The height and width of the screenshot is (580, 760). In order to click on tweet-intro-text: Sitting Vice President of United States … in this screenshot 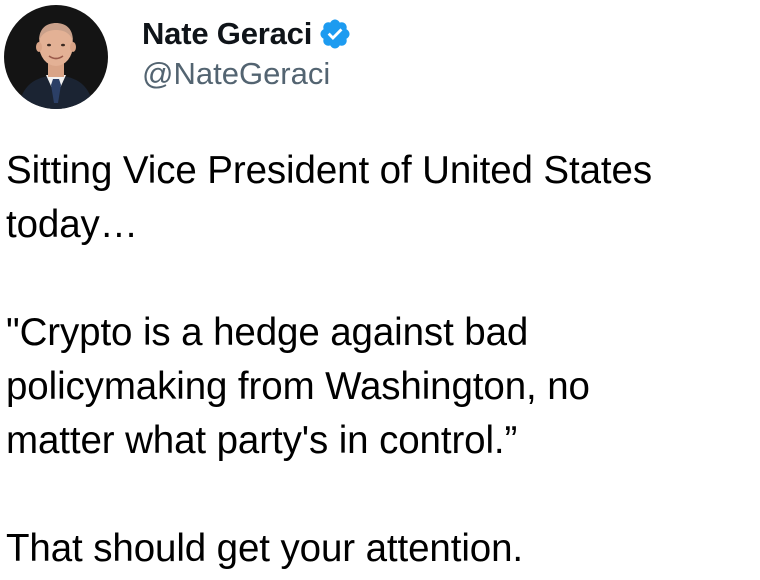, I will do `click(329, 197)`.